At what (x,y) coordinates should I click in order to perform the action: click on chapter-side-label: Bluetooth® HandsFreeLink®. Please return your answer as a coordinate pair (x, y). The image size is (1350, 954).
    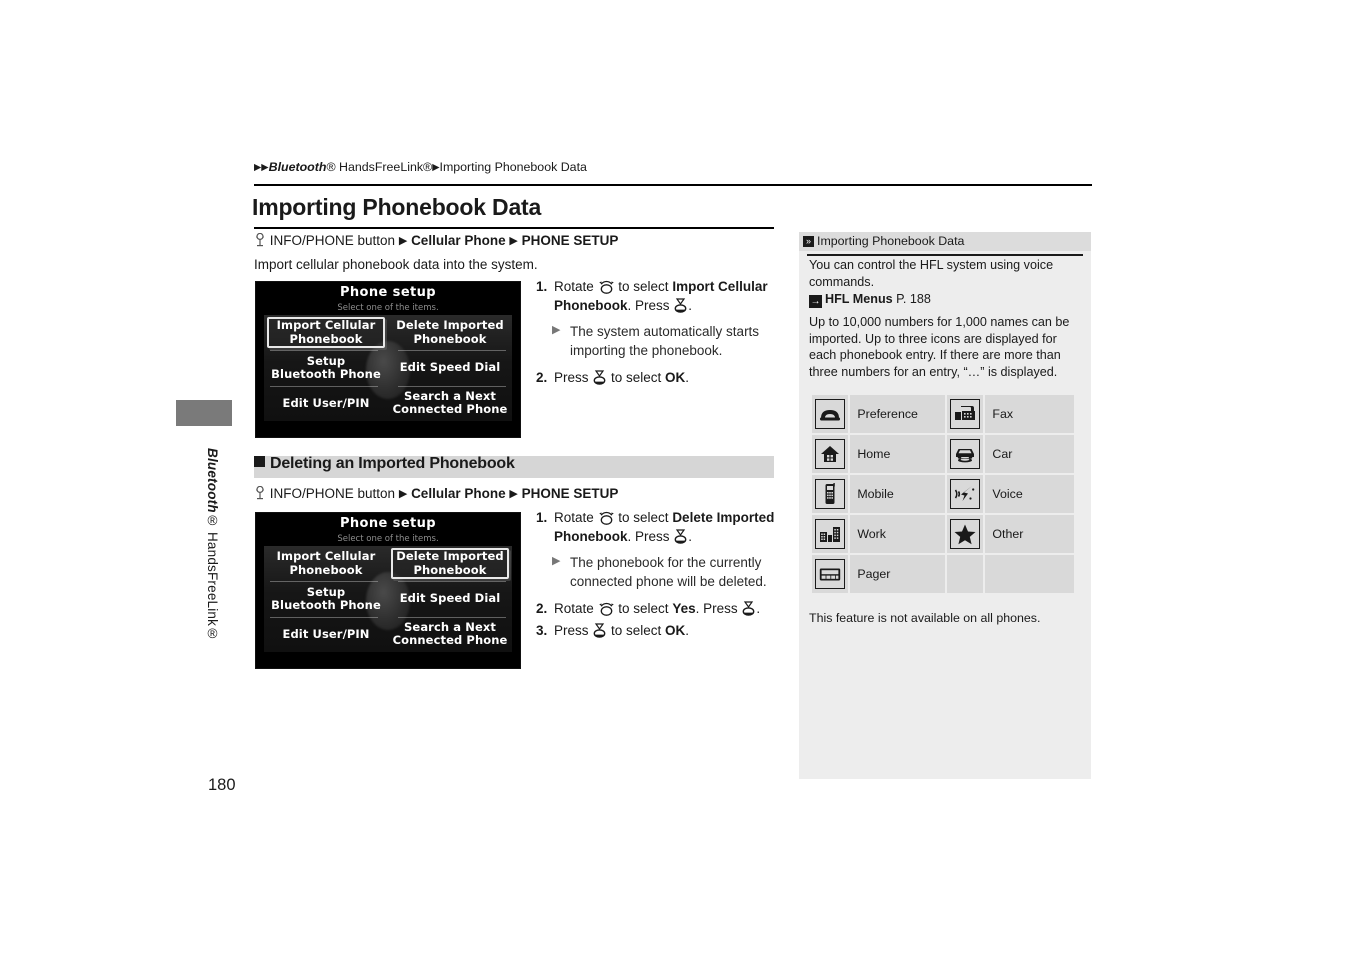
    Looking at the image, I should click on (207, 563).